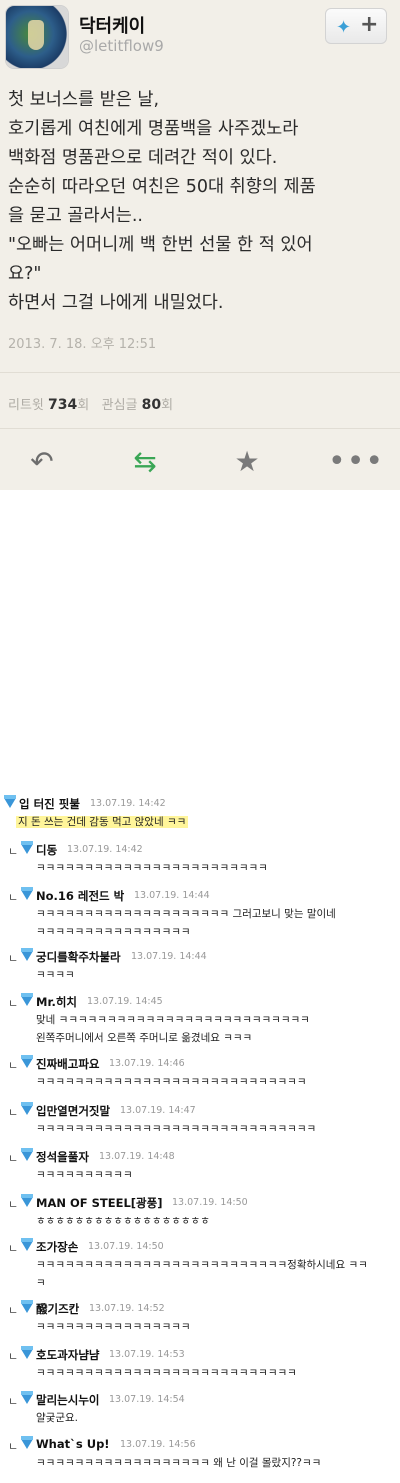  Describe the element at coordinates (126, 1246) in the screenshot. I see `comment-date: 13.07.19. 14:50` at that location.